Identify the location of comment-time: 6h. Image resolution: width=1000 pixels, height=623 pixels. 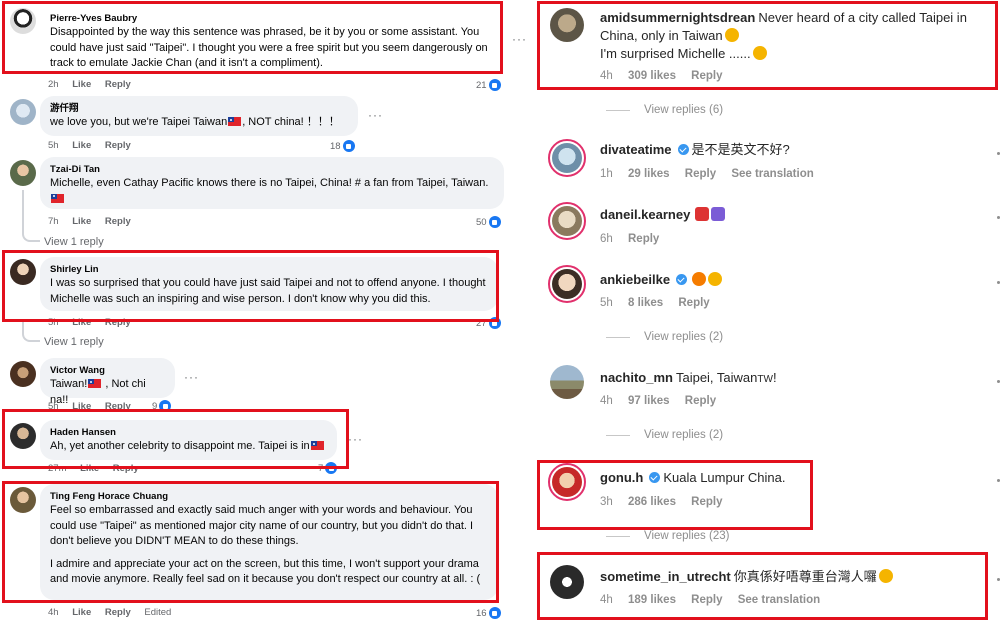
(606, 239).